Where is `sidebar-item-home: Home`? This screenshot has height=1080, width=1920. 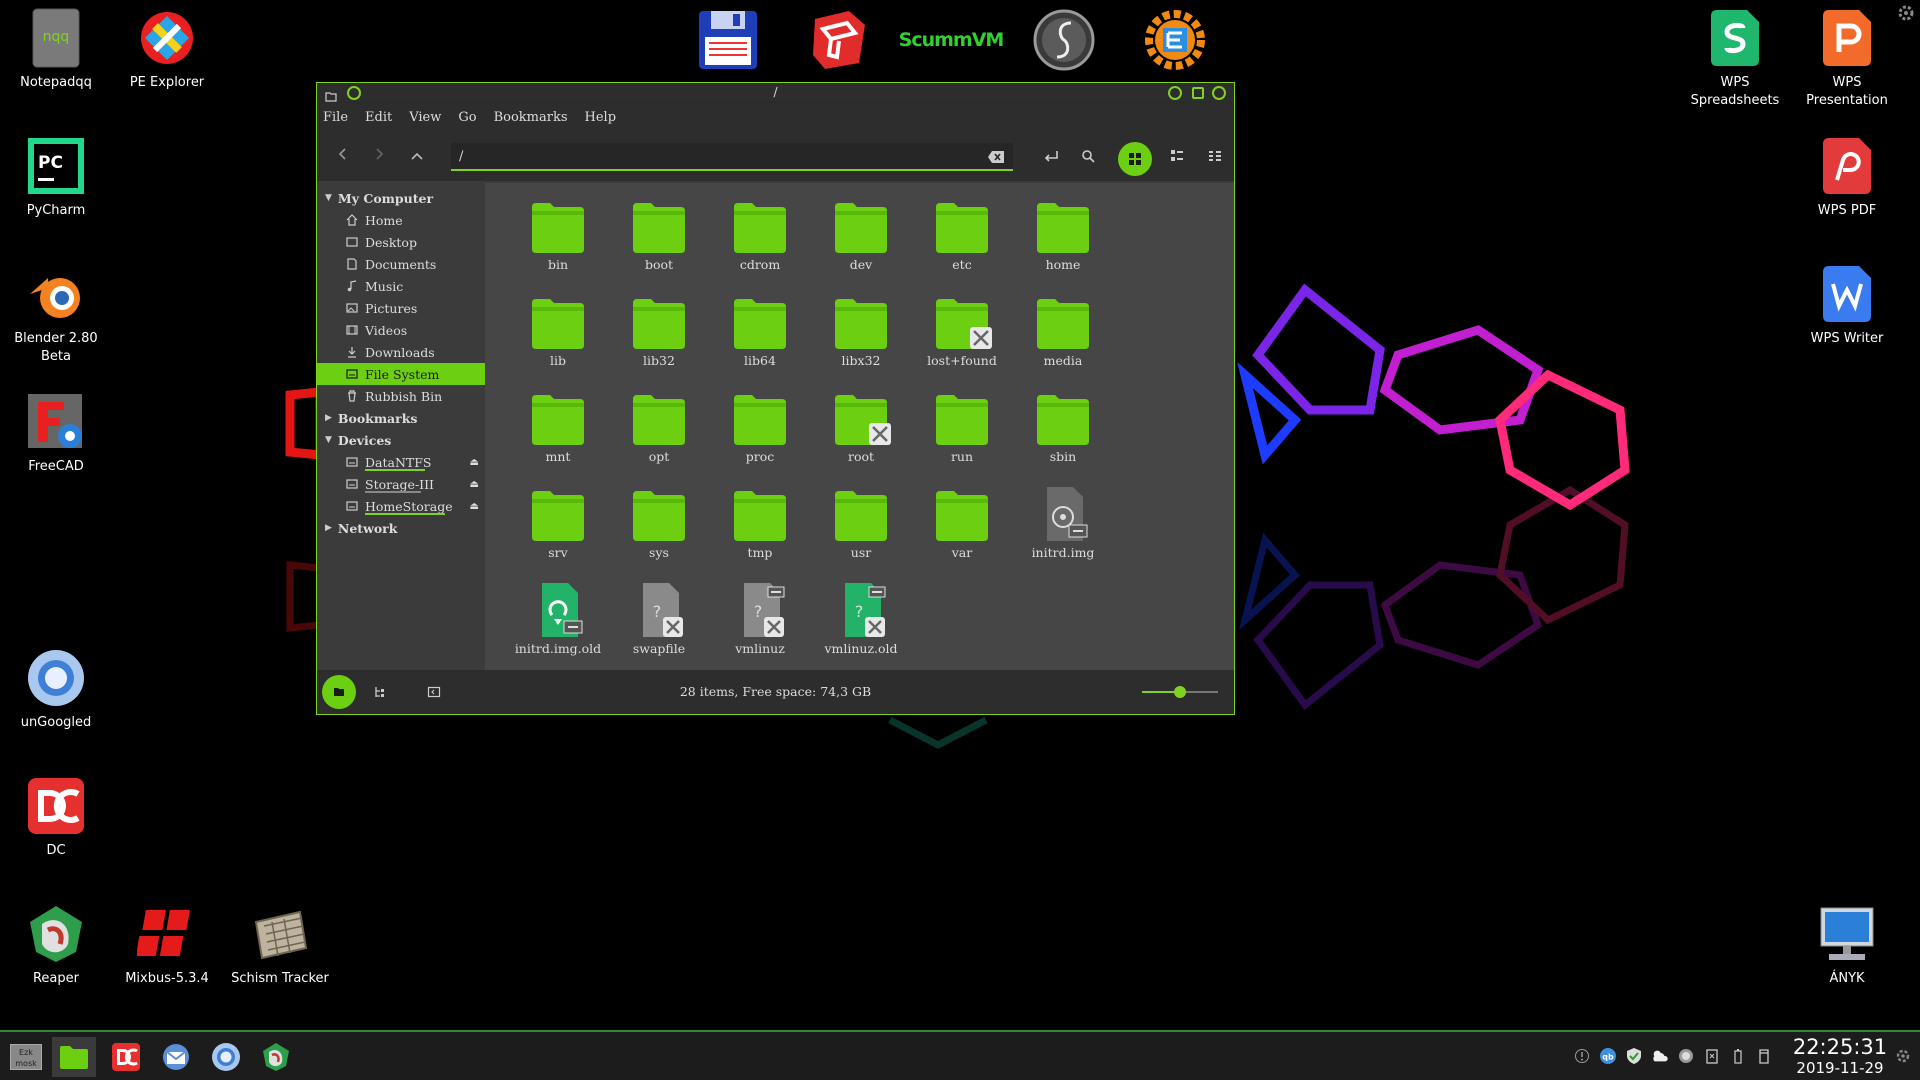 sidebar-item-home: Home is located at coordinates (401, 220).